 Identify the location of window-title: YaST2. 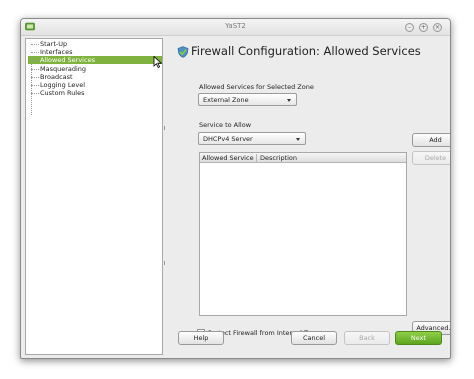
(235, 26).